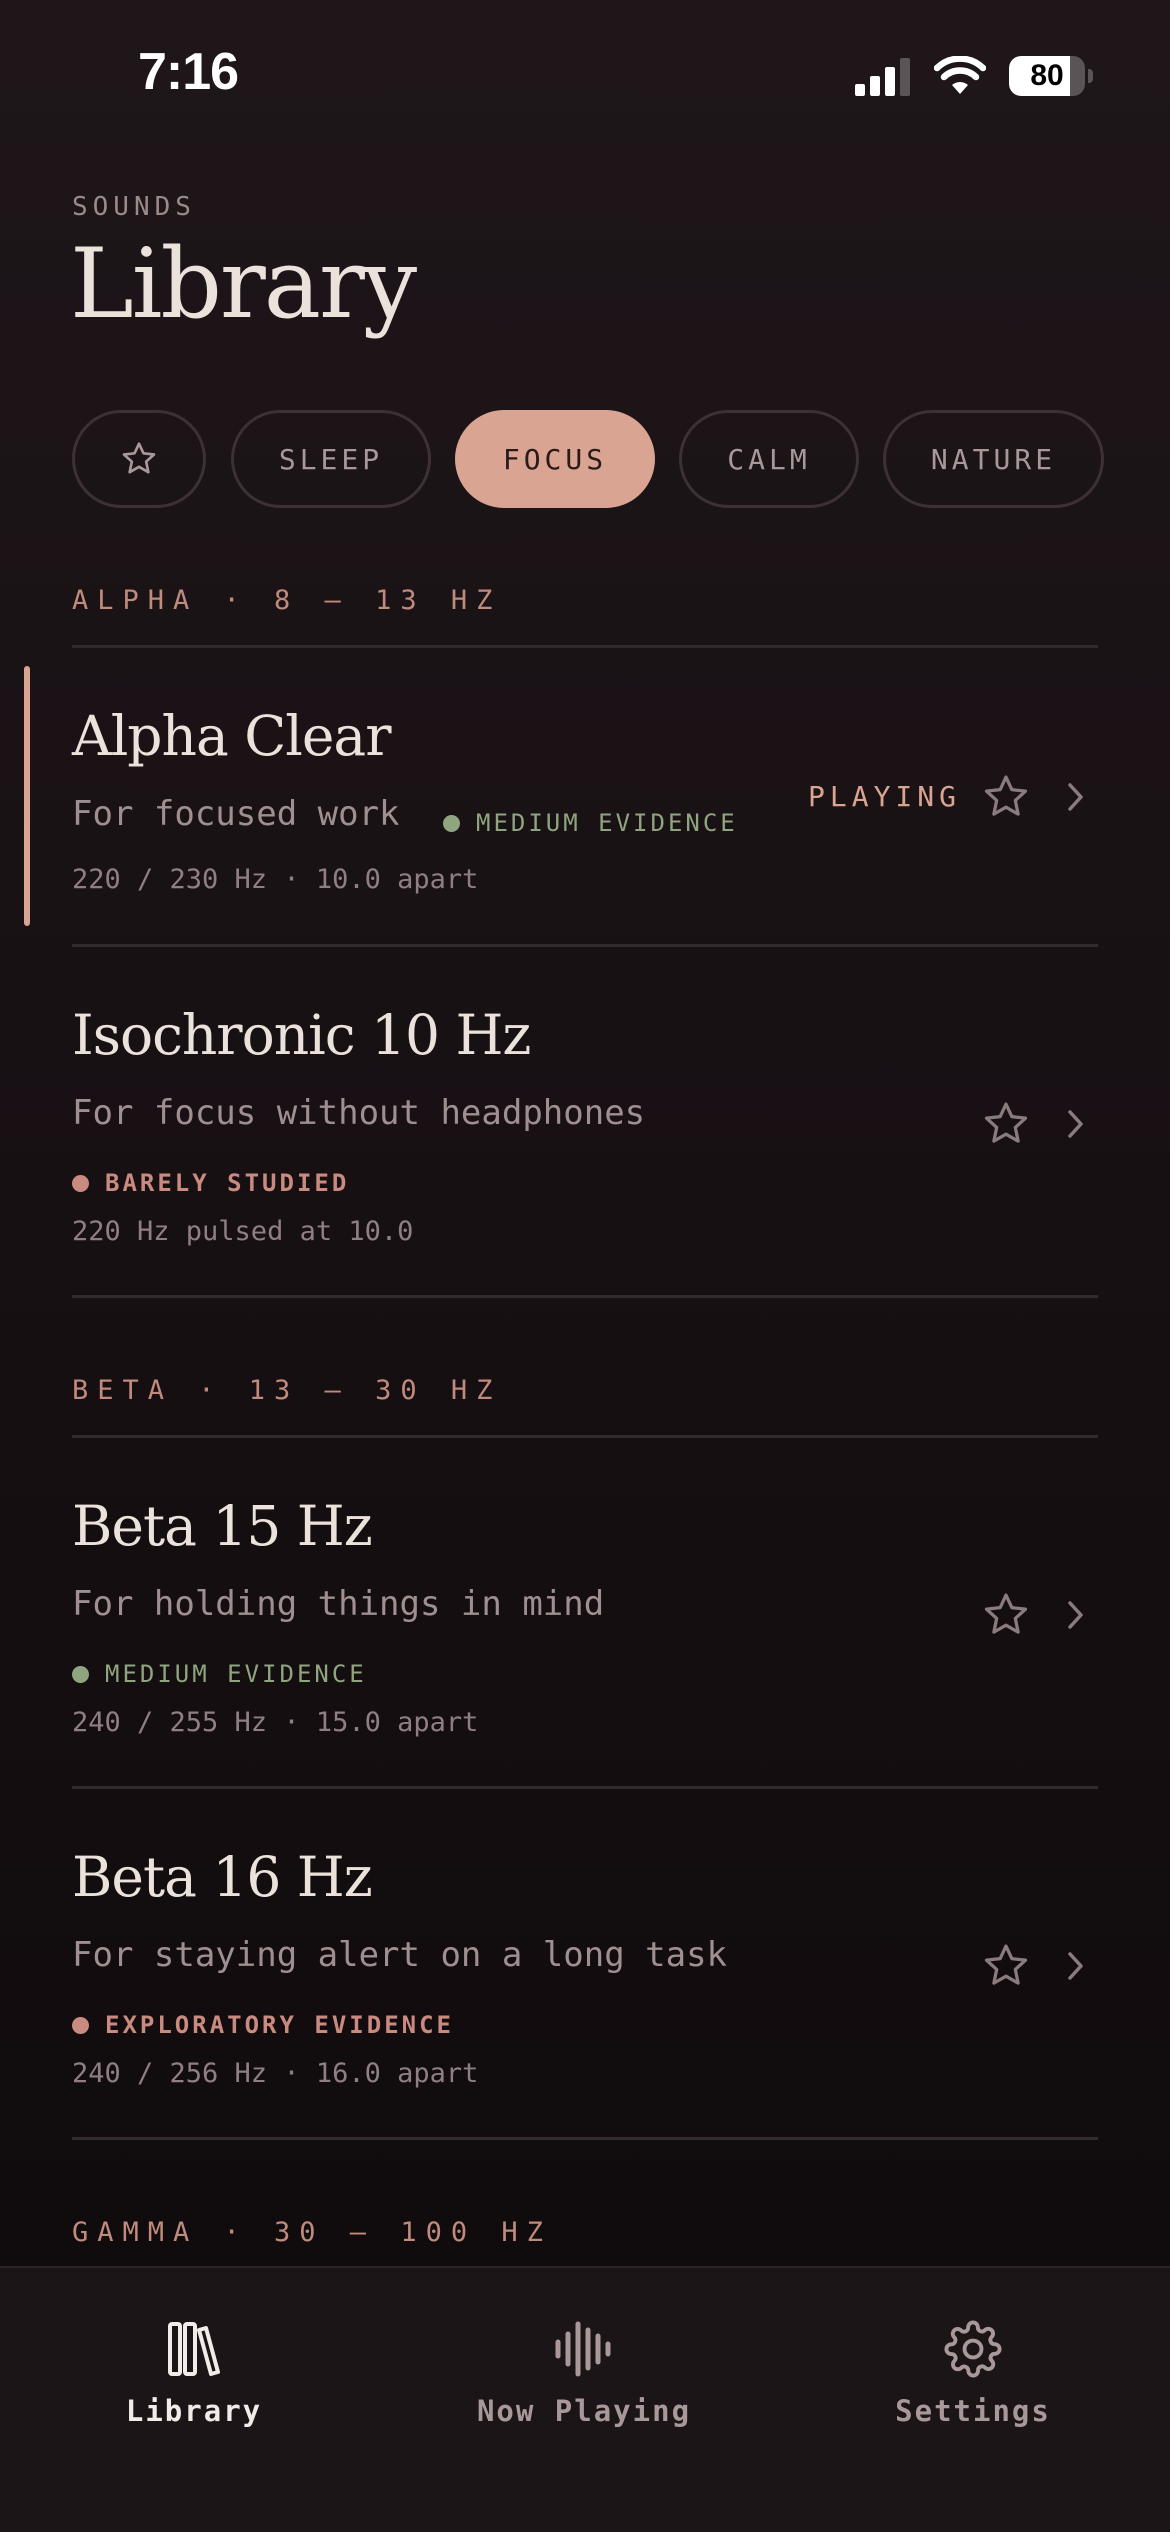 This screenshot has height=2532, width=1170. What do you see at coordinates (960, 75) in the screenshot?
I see `wifi-icon` at bounding box center [960, 75].